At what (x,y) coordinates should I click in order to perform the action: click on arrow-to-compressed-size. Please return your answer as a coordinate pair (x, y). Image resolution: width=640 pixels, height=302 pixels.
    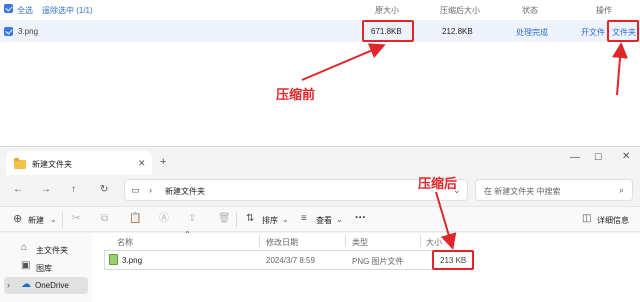
    Looking at the image, I should click on (446, 220).